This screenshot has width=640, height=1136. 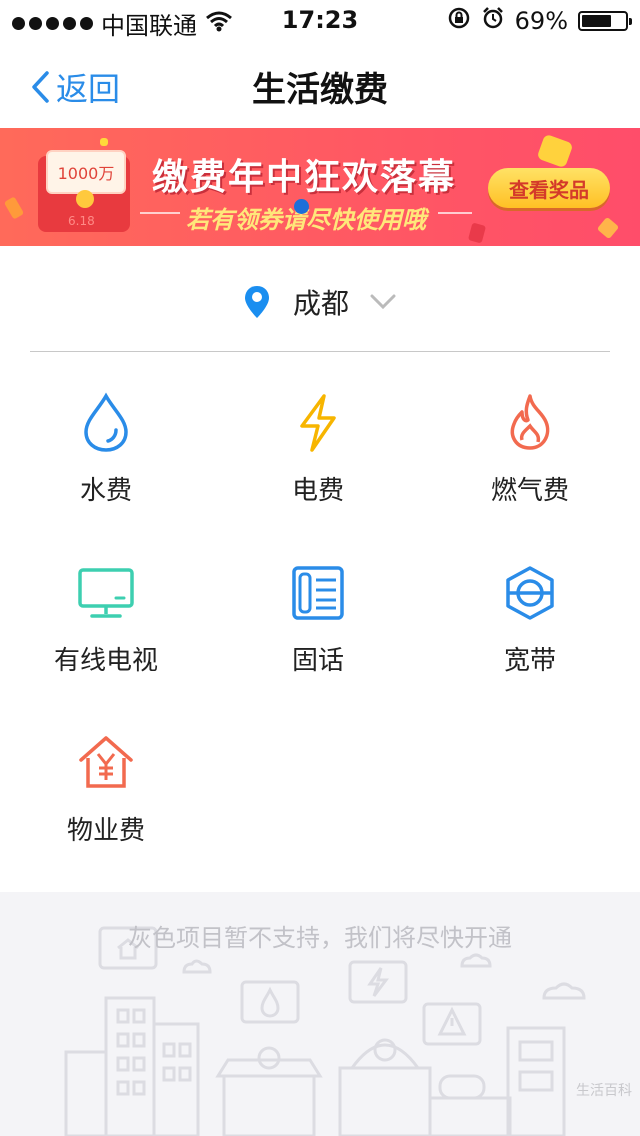 I want to click on city-name: 成都, so click(x=320, y=303).